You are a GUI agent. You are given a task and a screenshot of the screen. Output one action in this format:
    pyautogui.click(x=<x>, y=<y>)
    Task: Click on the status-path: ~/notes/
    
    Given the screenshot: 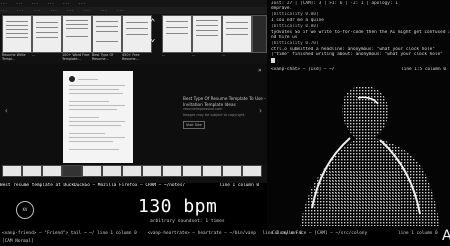 What is the action you would take?
    pyautogui.click(x=174, y=185)
    